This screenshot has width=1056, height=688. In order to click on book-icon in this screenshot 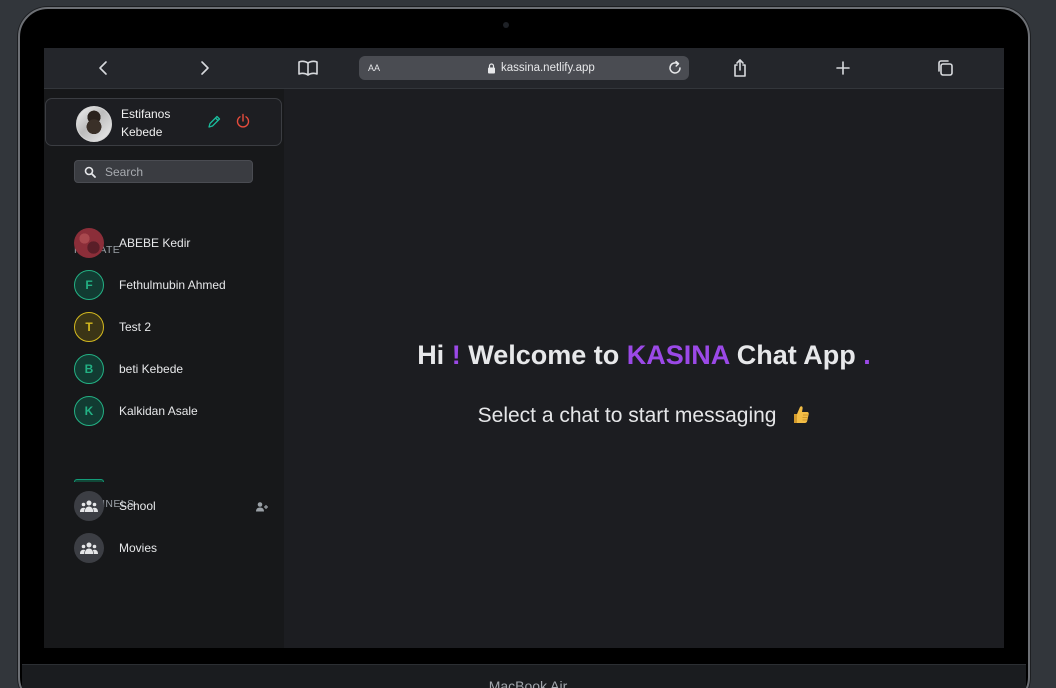, I will do `click(308, 68)`.